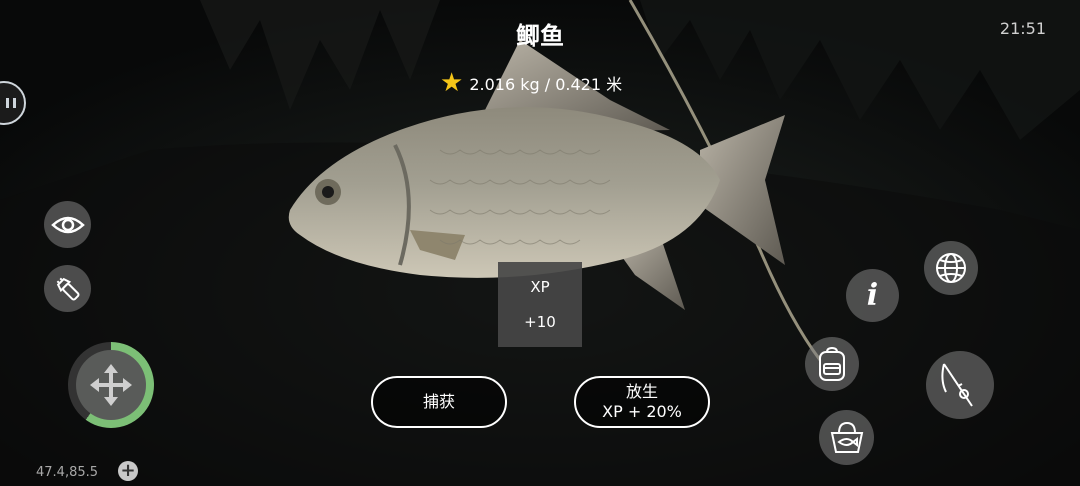  I want to click on flashlight-button, so click(67, 288).